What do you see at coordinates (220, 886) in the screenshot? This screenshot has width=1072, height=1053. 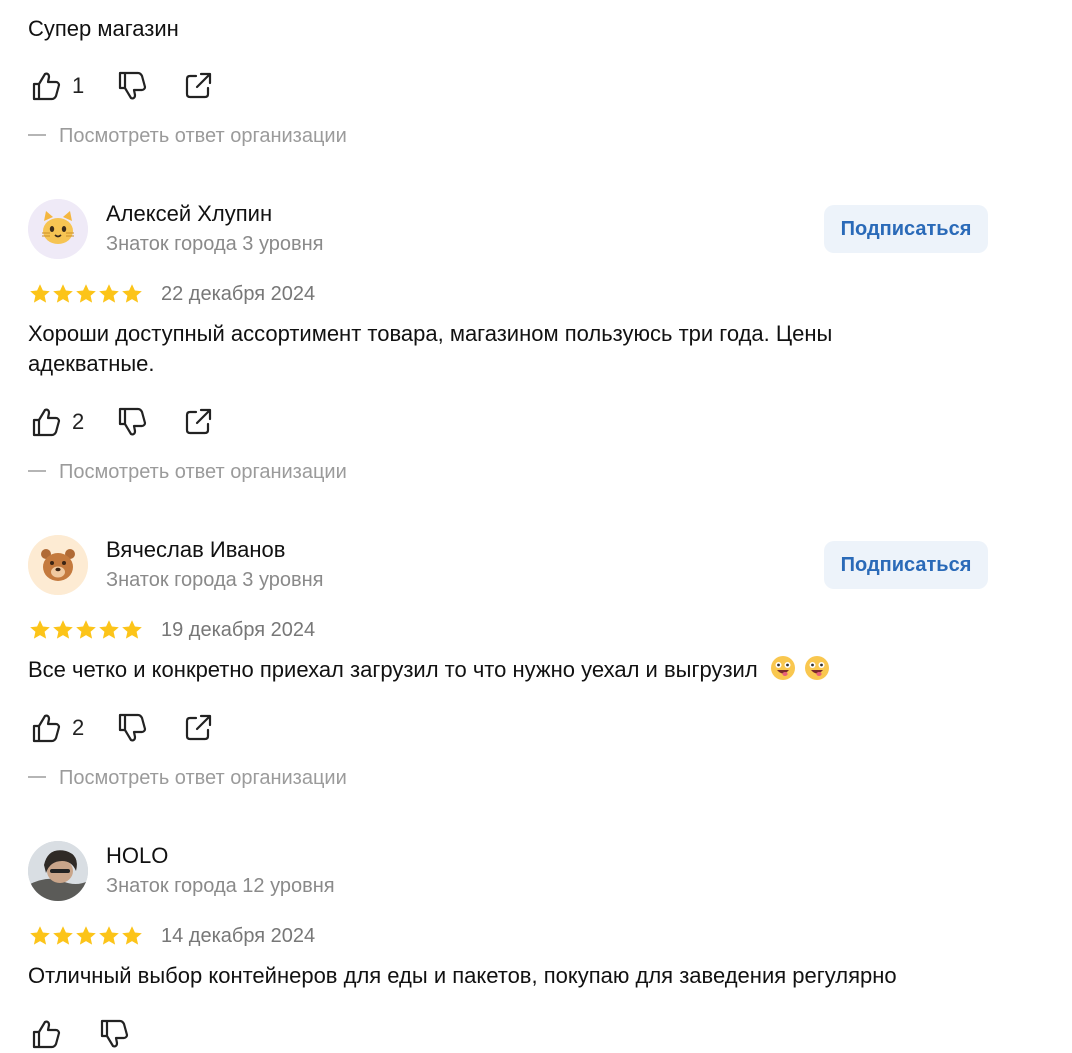 I see `author-level: Знаток города 12 уровня` at bounding box center [220, 886].